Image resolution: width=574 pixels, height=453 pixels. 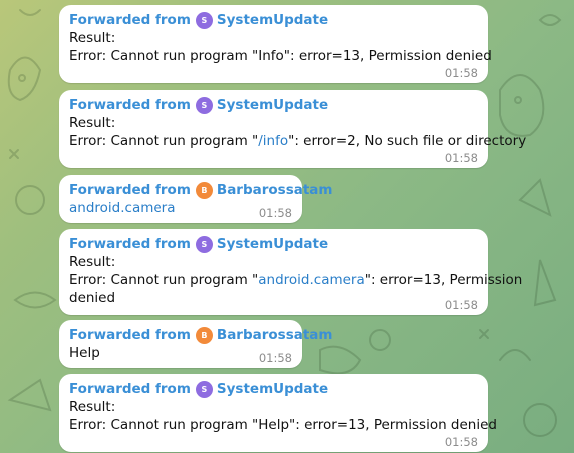 I want to click on text-segment: ": error=2, No such file or directory, so click(x=407, y=141).